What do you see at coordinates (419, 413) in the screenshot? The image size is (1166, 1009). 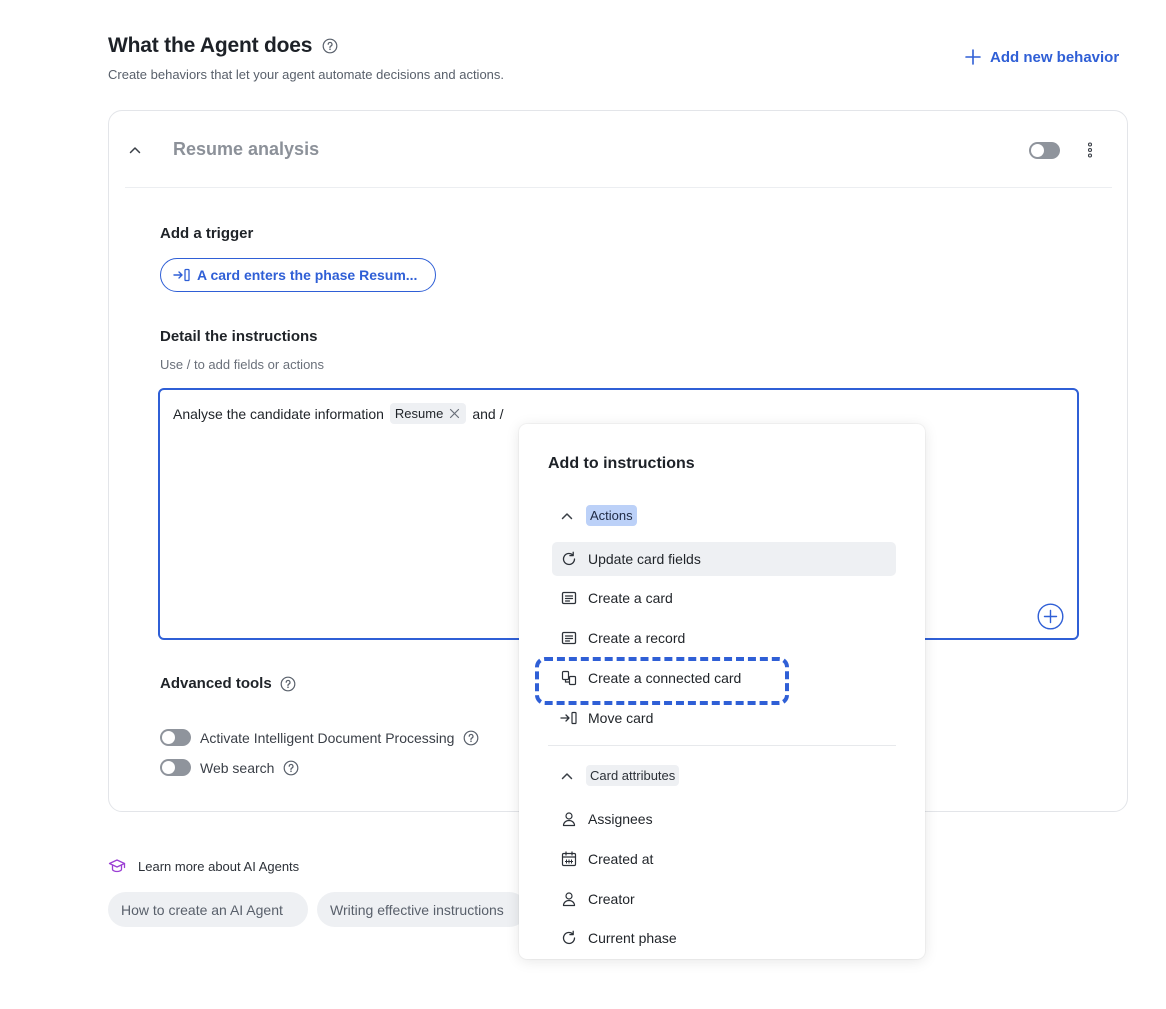 I see `field-chip-label: Resume` at bounding box center [419, 413].